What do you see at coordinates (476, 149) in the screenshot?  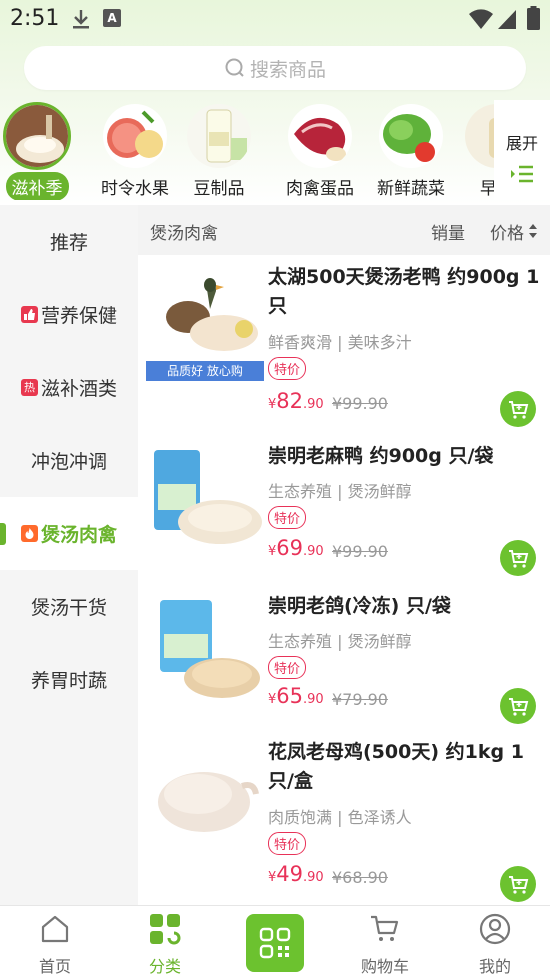 I see `category-item: 早餐` at bounding box center [476, 149].